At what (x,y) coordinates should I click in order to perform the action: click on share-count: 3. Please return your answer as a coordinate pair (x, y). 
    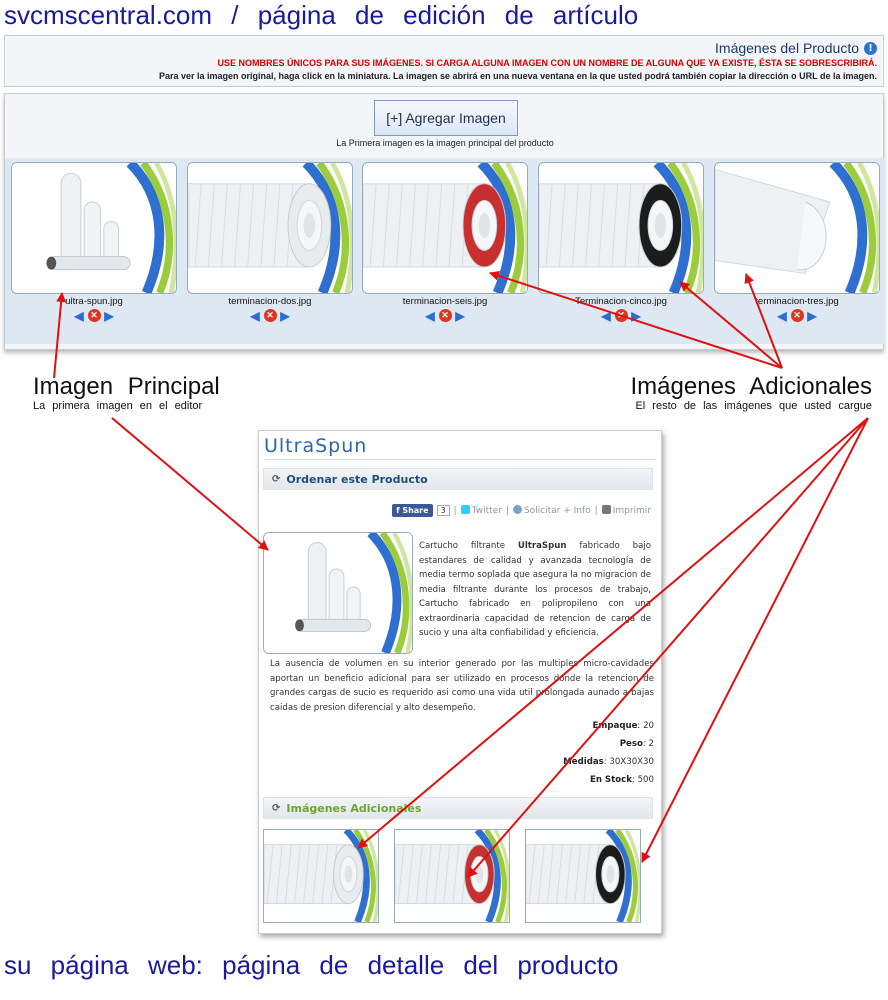
    Looking at the image, I should click on (443, 510).